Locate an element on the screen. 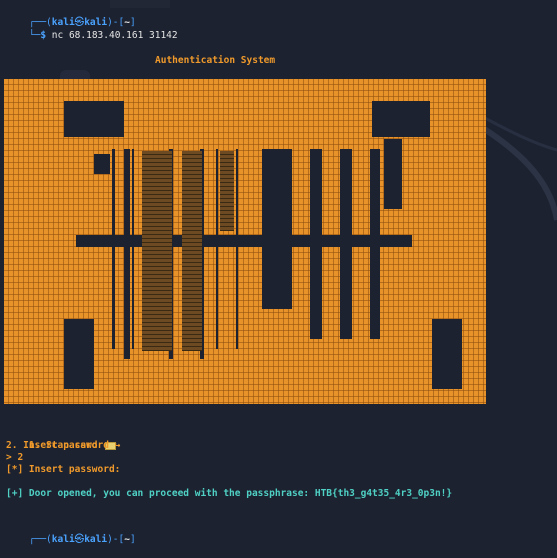  command-text: nc 68.183.40.161 31142 is located at coordinates (112, 35).